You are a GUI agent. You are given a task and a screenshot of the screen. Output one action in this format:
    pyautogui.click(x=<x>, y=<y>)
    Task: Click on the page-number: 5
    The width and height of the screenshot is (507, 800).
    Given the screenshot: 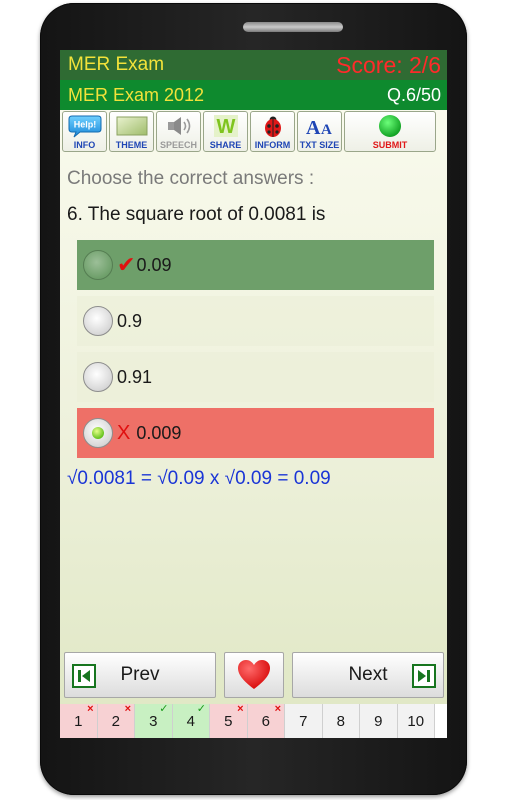 What is the action you would take?
    pyautogui.click(x=228, y=721)
    